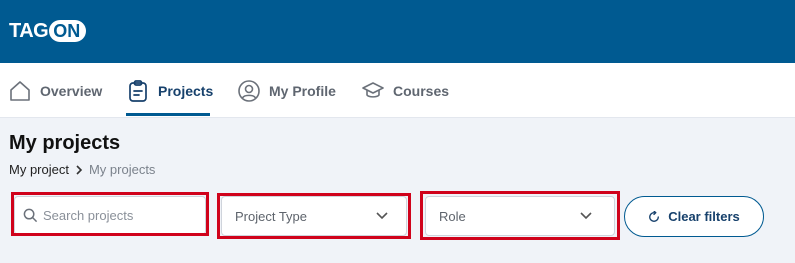 The height and width of the screenshot is (263, 795). I want to click on breadcrumb: My project My projects, so click(82, 169).